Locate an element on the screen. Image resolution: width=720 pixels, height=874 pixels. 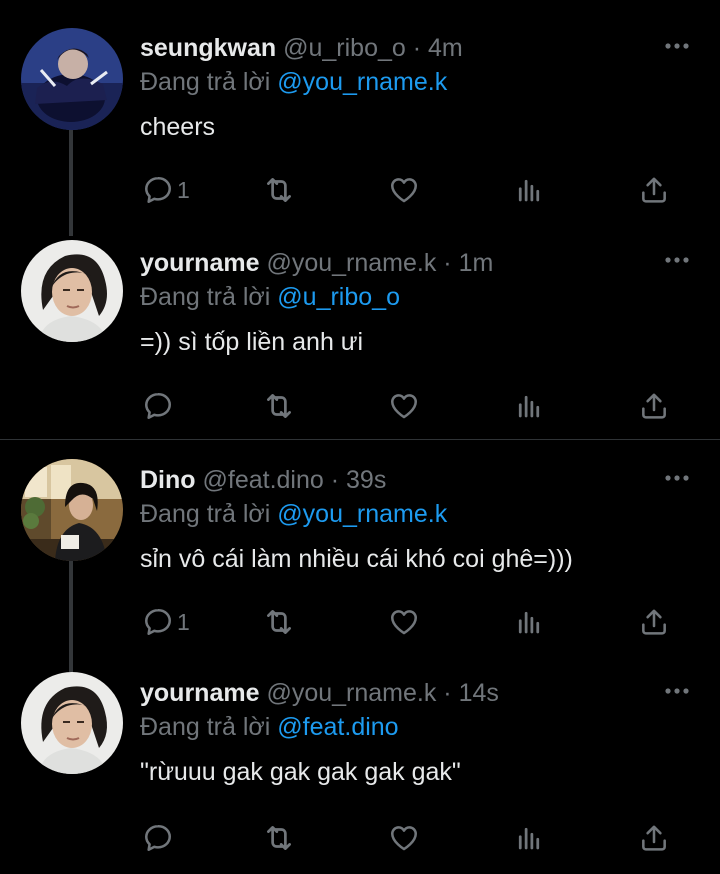
mention-link: @u_ribo_o is located at coordinates (338, 297).